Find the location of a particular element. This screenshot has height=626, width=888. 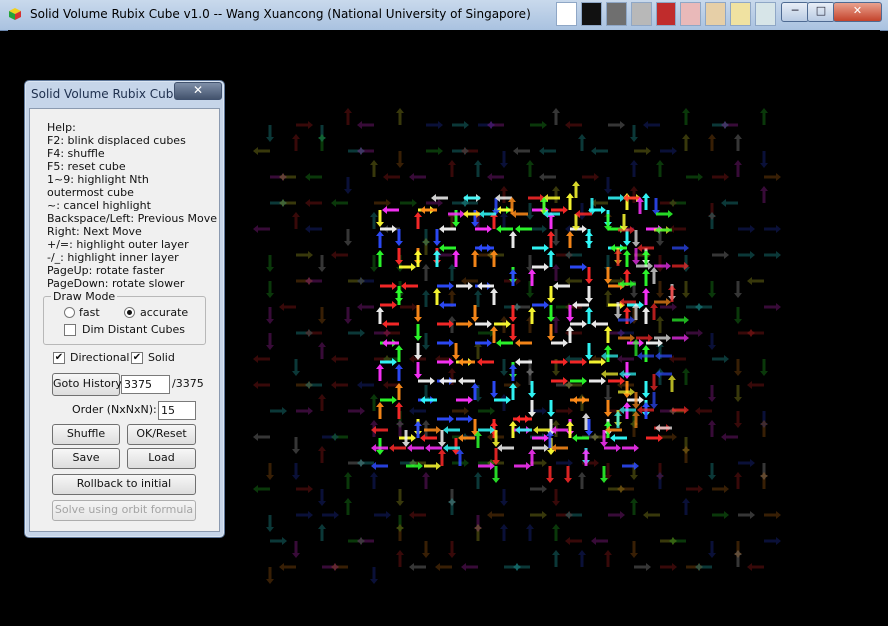

shuffle-button: Shuffle is located at coordinates (86, 434).